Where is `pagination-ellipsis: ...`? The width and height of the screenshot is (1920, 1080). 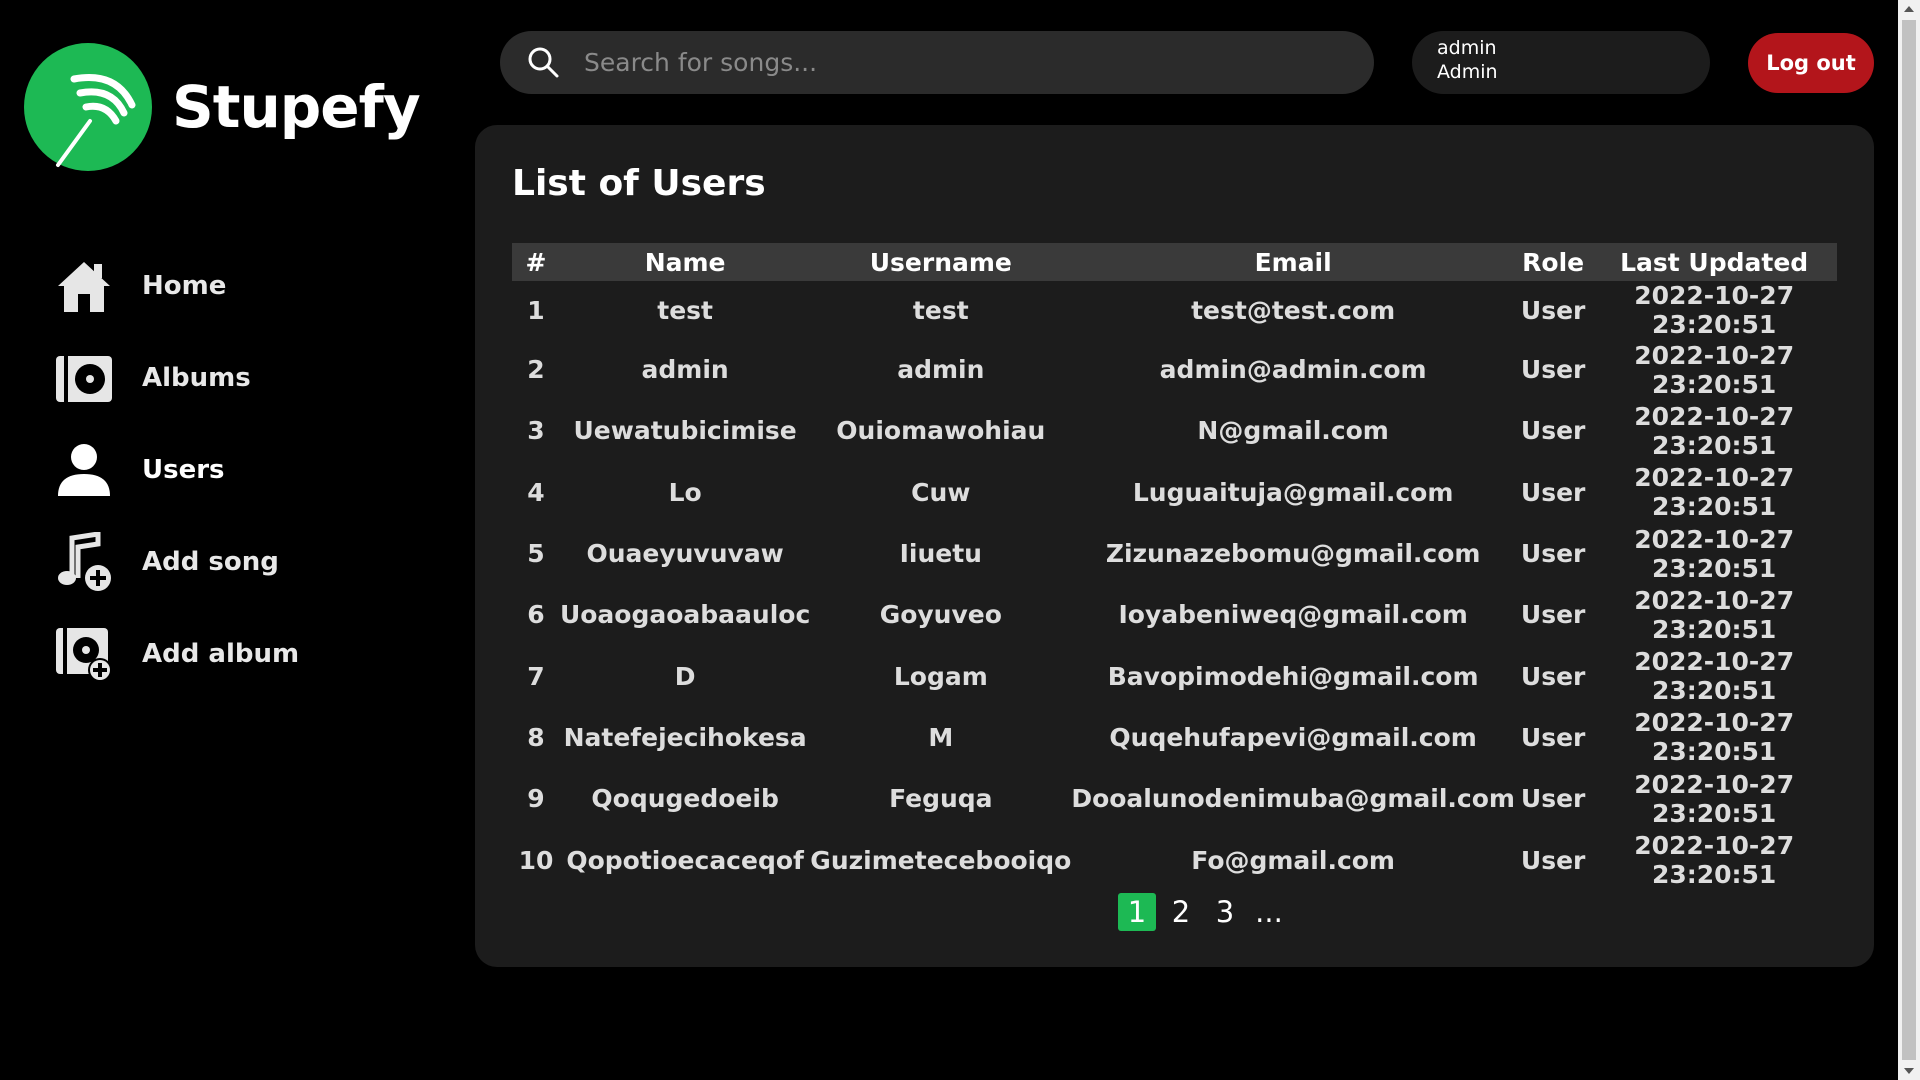
pagination-ellipsis: ... is located at coordinates (1269, 912).